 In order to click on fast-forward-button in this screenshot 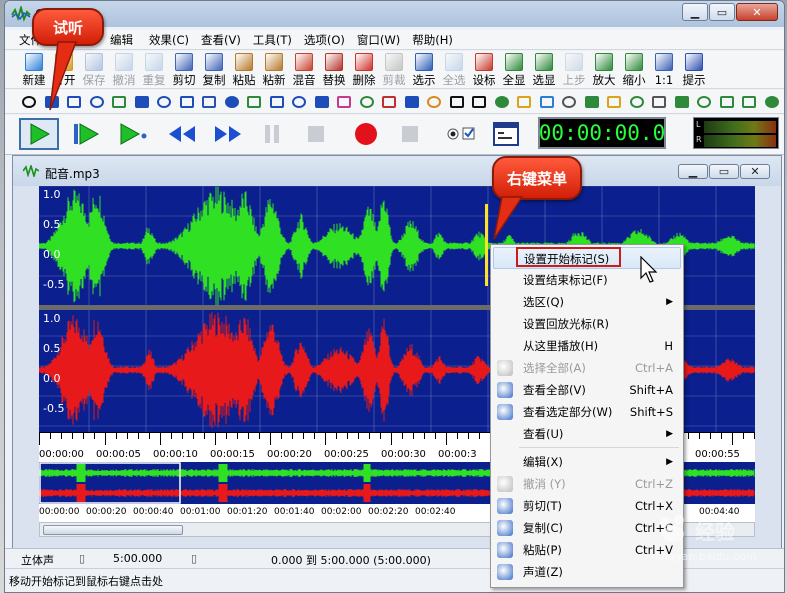, I will do `click(228, 134)`.